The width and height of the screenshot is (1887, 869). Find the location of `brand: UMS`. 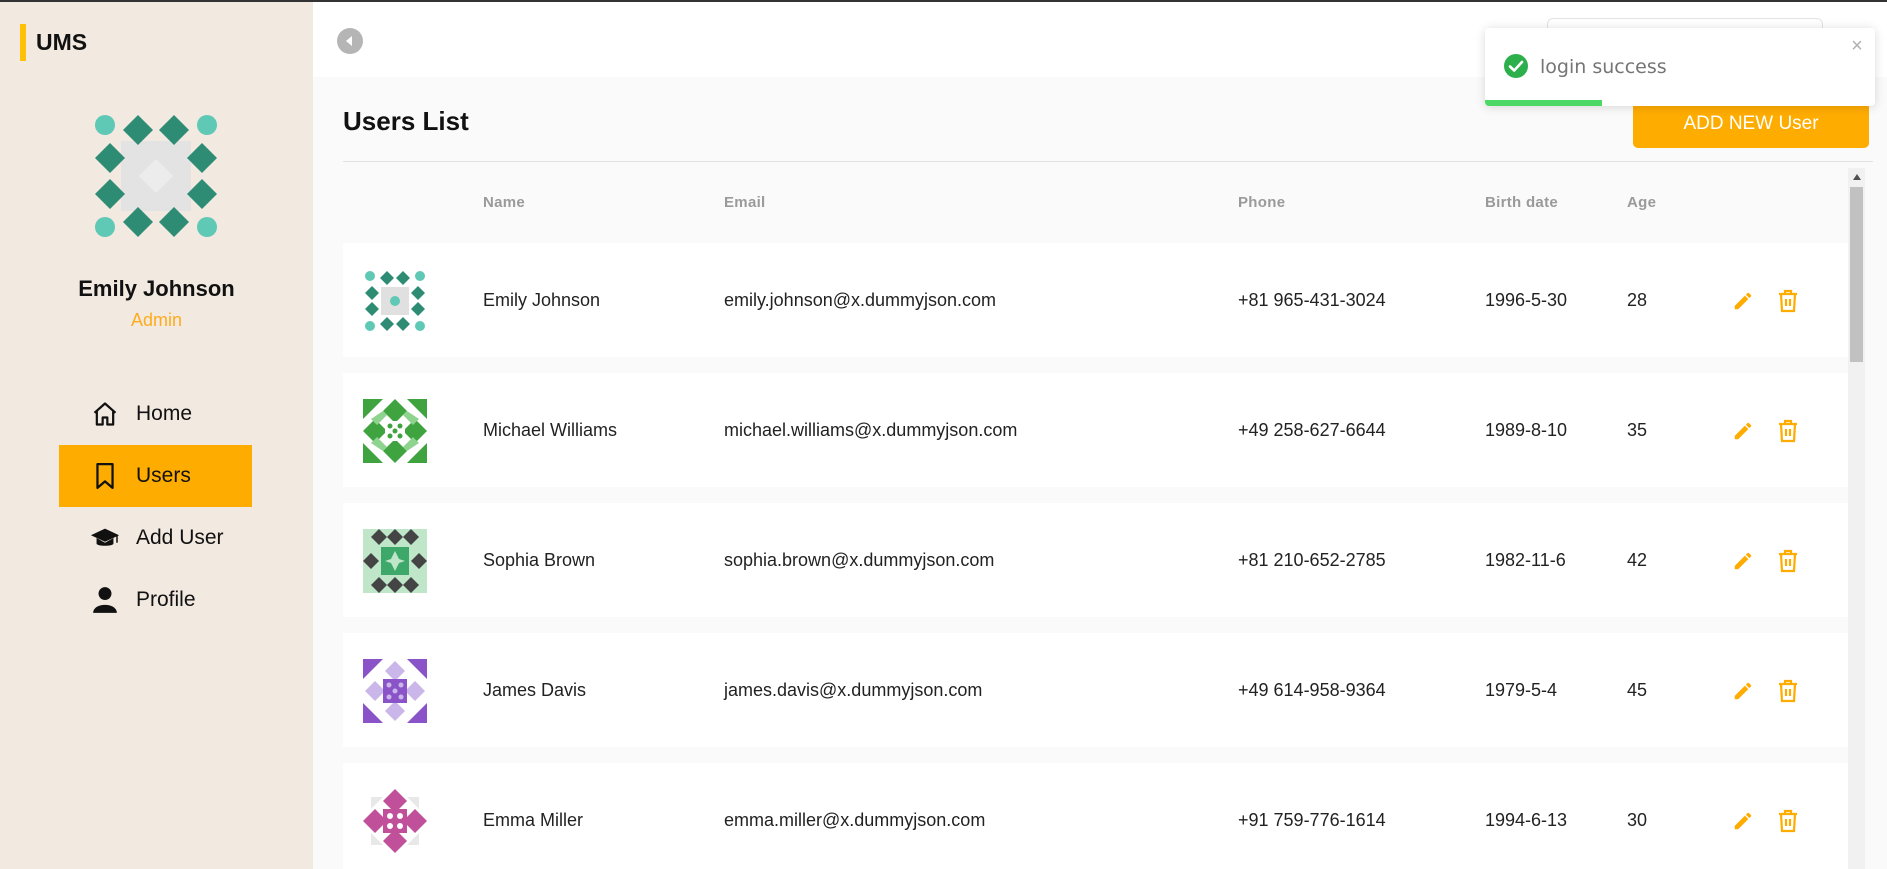

brand: UMS is located at coordinates (53, 42).